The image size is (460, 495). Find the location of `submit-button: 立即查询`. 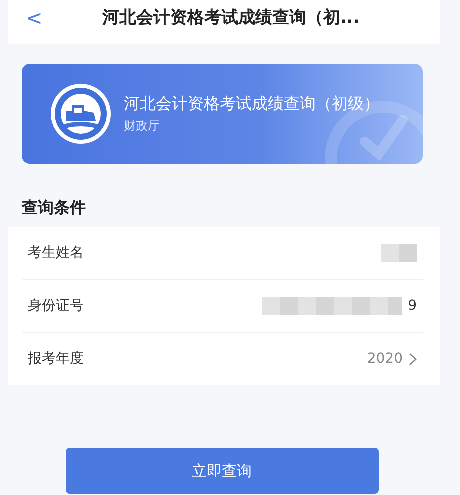

submit-button: 立即查询 is located at coordinates (222, 471).